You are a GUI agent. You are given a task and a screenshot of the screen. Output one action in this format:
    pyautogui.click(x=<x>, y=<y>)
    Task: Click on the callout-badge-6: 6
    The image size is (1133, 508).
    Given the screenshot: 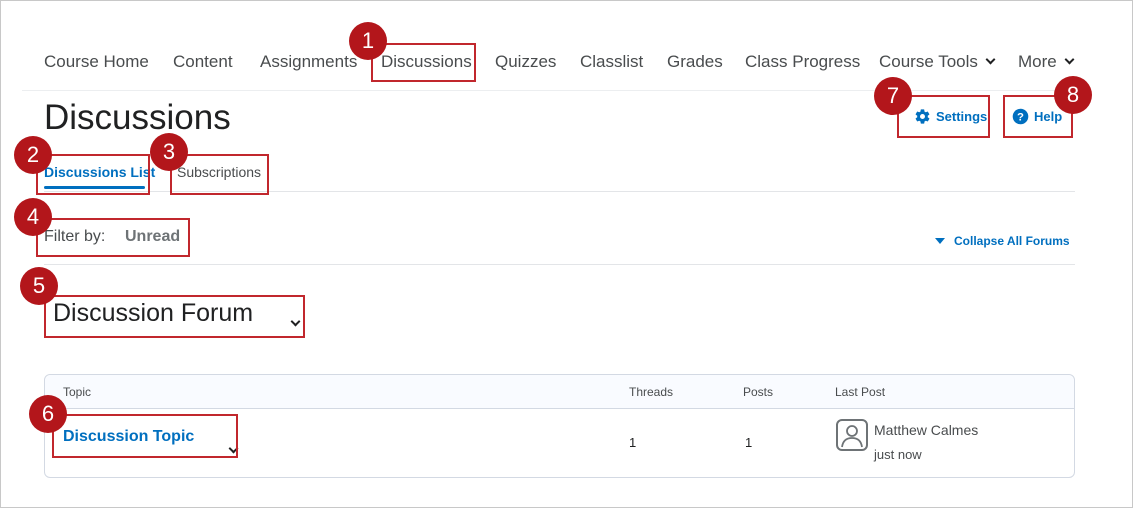 What is the action you would take?
    pyautogui.click(x=48, y=414)
    